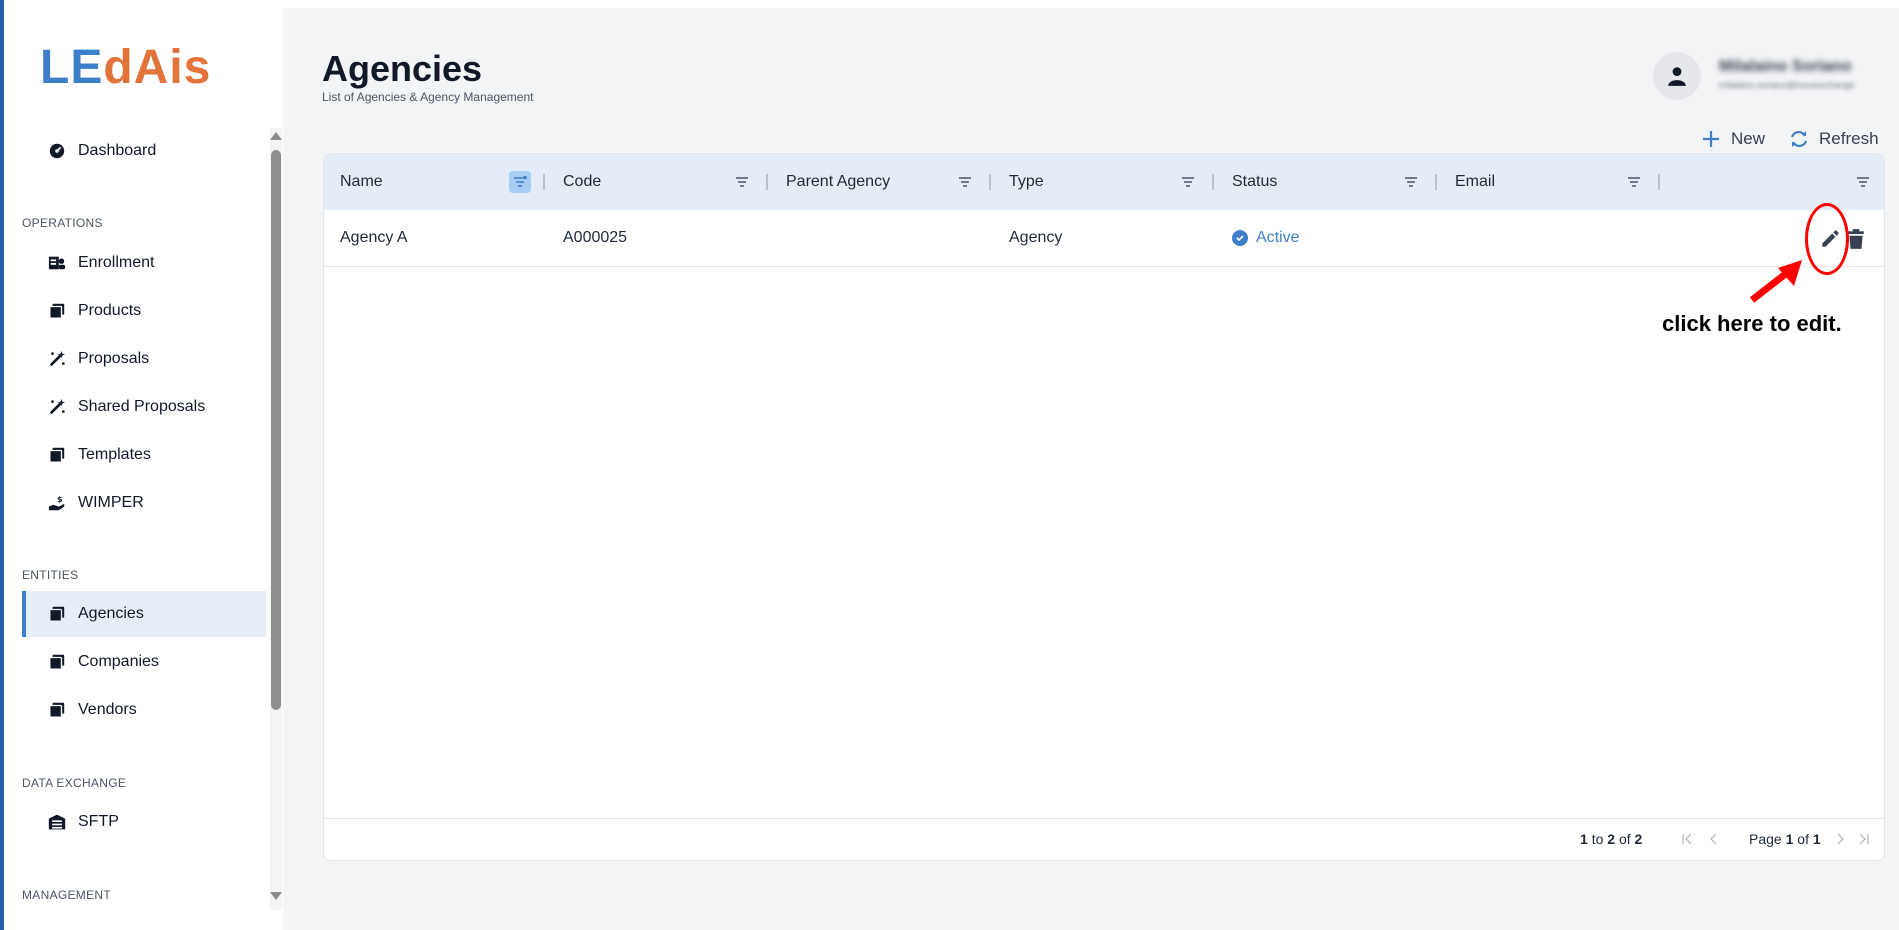 This screenshot has width=1899, height=930. What do you see at coordinates (1254, 182) in the screenshot?
I see `column-header-status: Status` at bounding box center [1254, 182].